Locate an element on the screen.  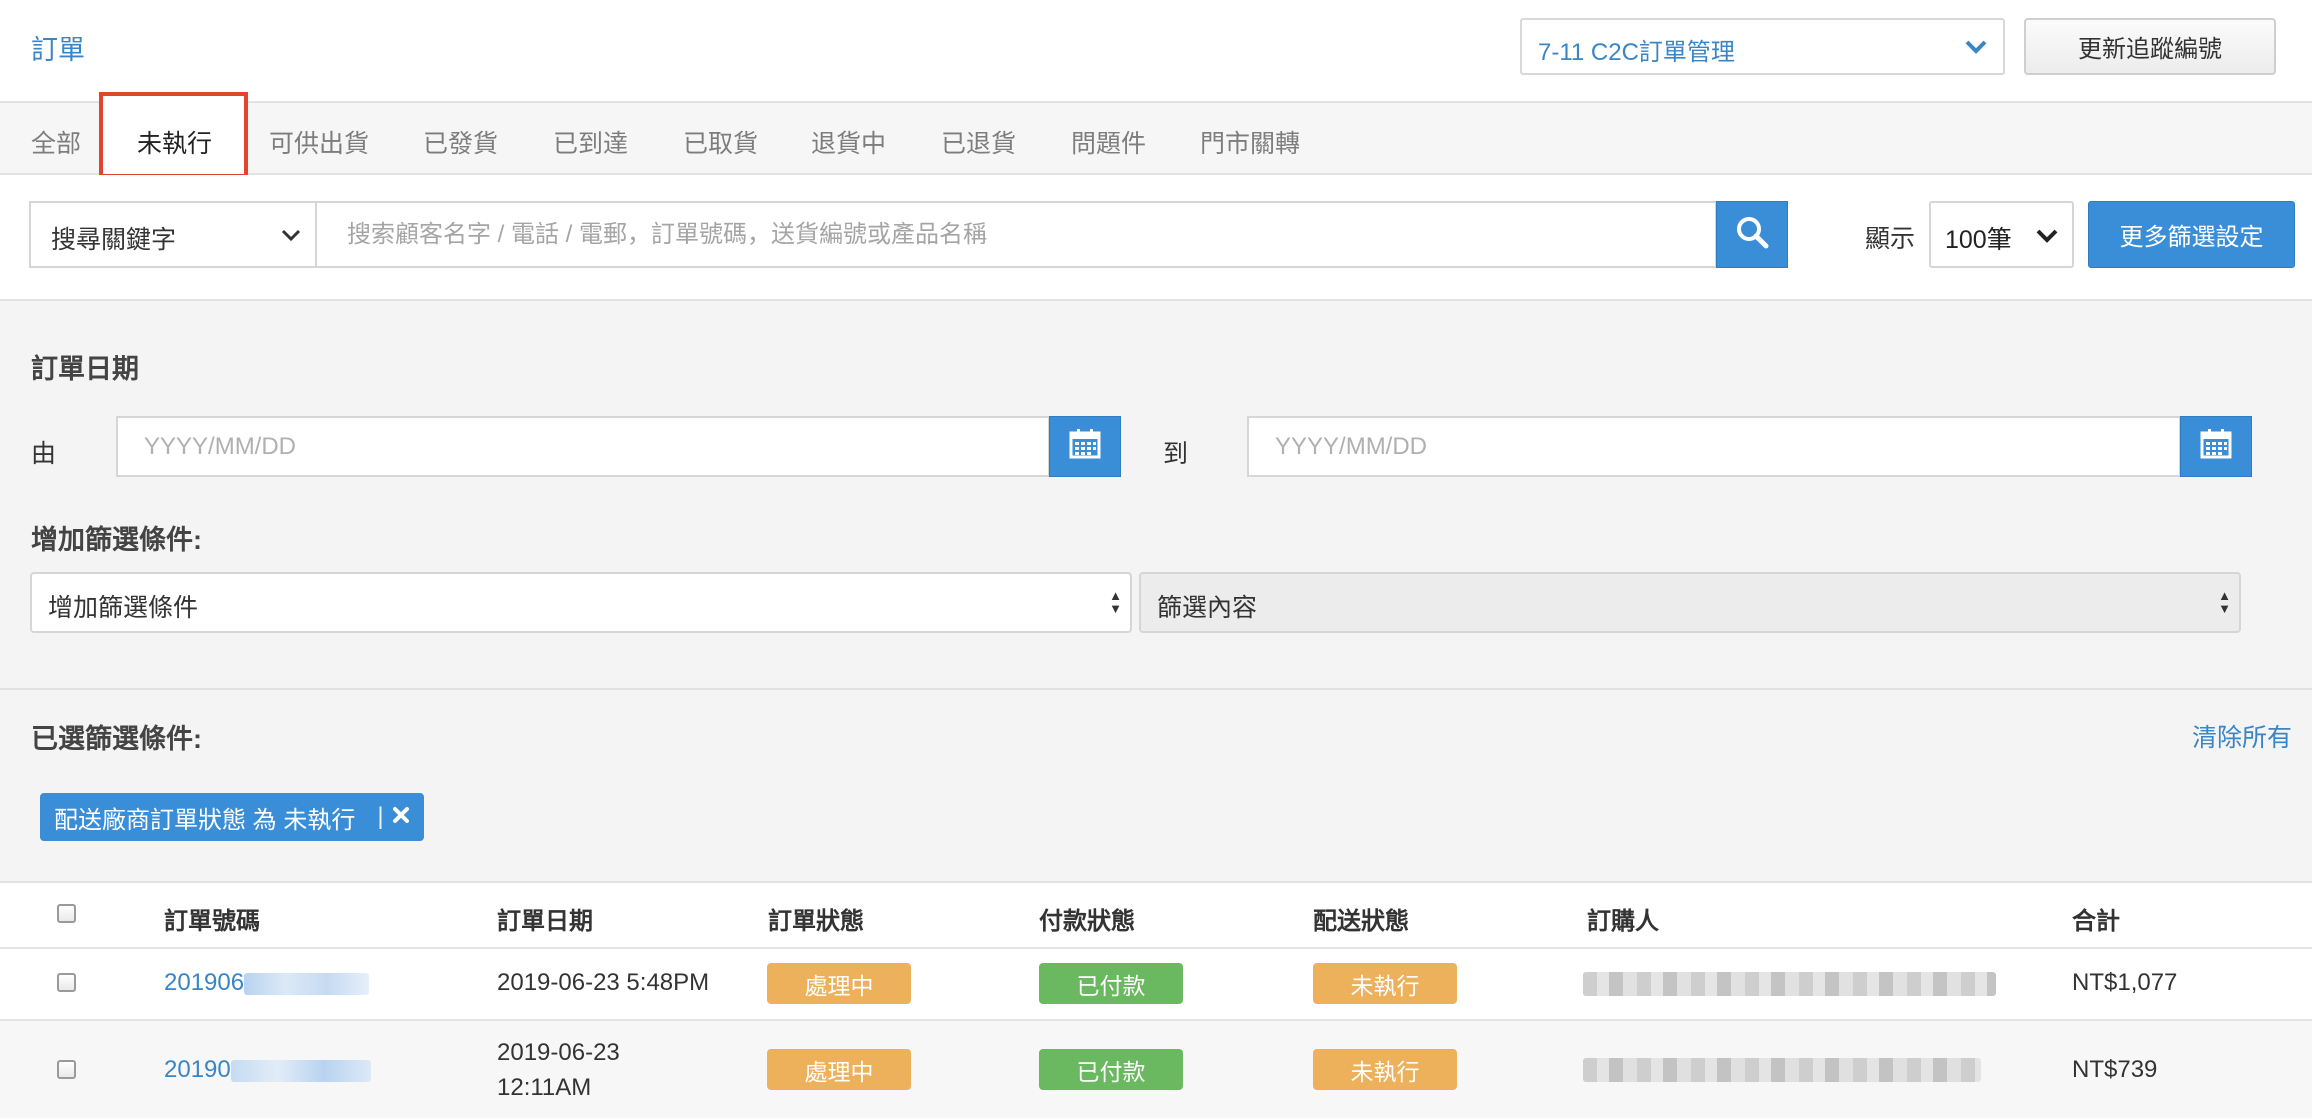
page-size-select: 100筆 is located at coordinates (2001, 234).